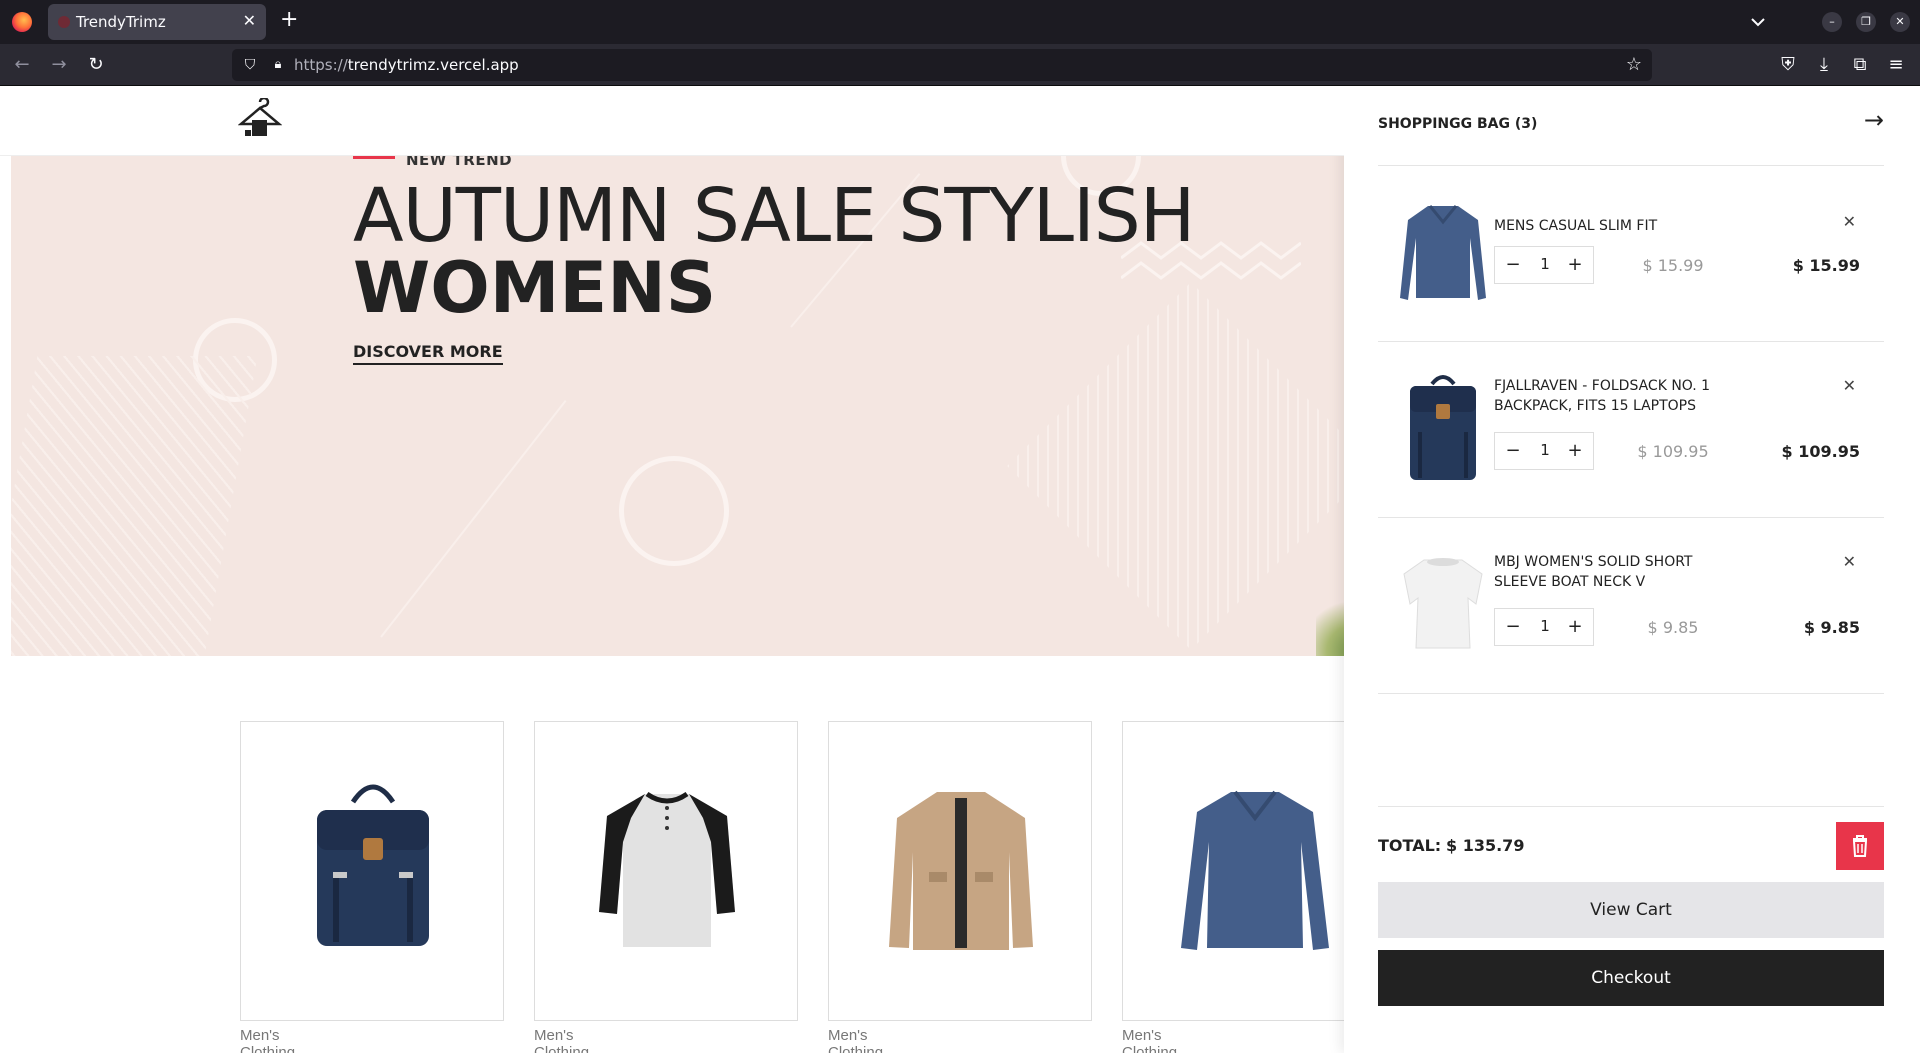 The image size is (1920, 1053). Describe the element at coordinates (59, 65) in the screenshot. I see `forward-icon: →` at that location.